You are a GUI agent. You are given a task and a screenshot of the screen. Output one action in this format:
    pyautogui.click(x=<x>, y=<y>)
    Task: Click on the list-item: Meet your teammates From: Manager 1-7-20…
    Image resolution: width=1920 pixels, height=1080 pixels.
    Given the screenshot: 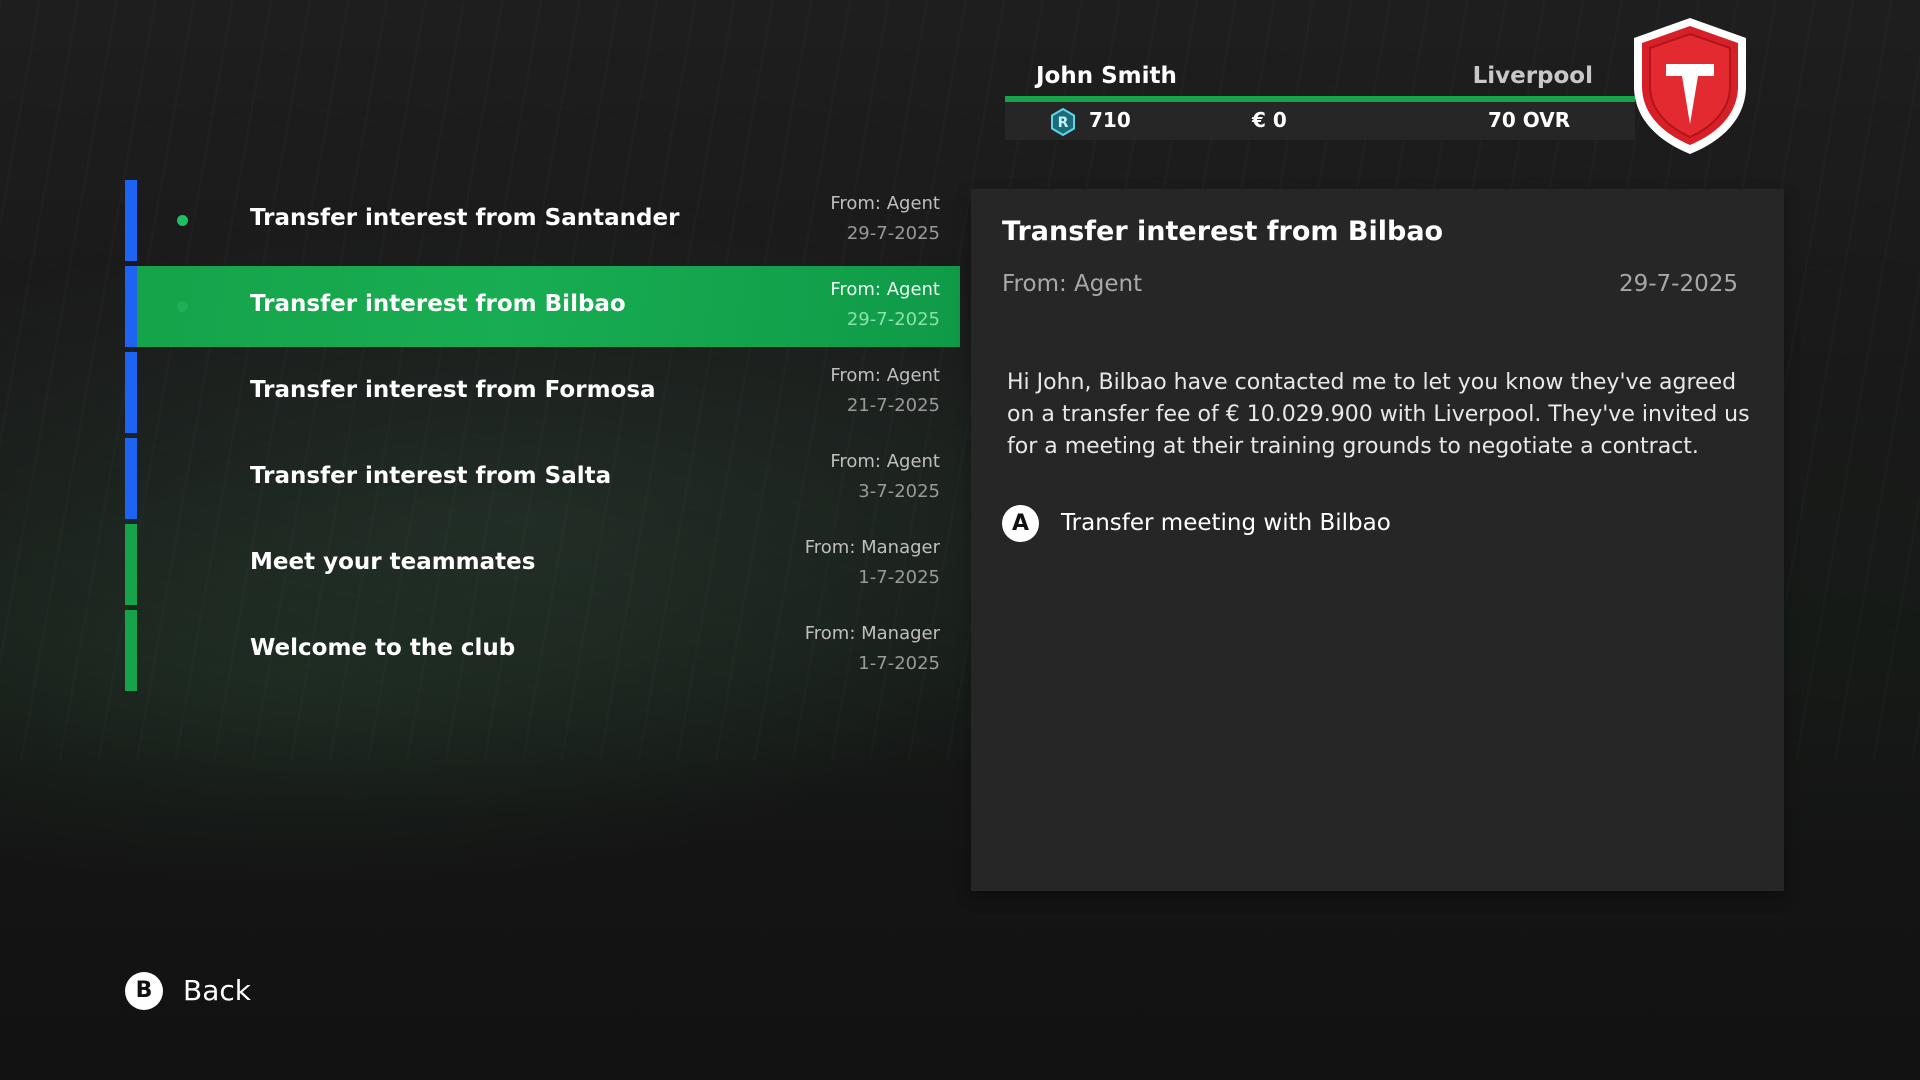 What is the action you would take?
    pyautogui.click(x=542, y=564)
    